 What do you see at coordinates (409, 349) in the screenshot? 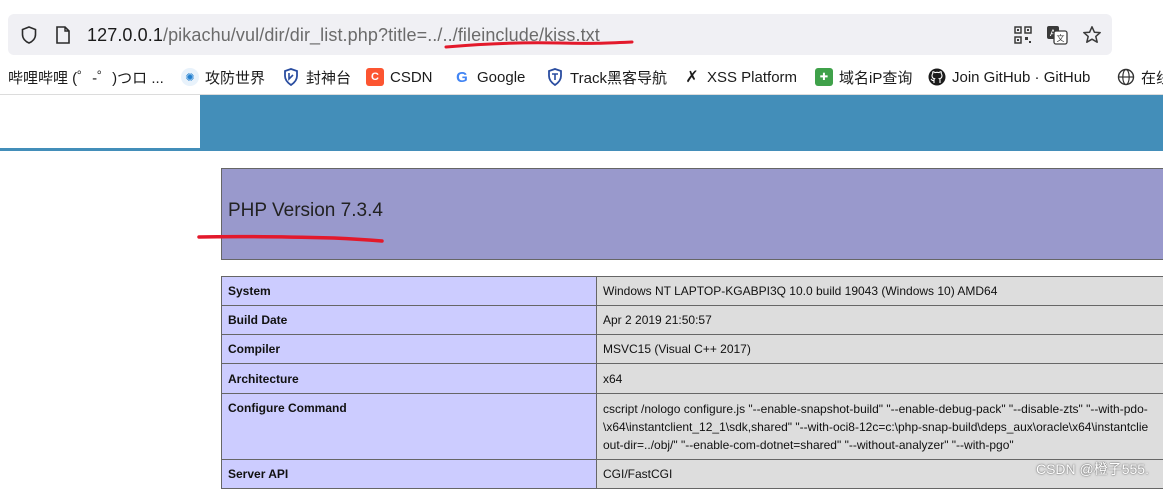
I see `row-key: Compiler` at bounding box center [409, 349].